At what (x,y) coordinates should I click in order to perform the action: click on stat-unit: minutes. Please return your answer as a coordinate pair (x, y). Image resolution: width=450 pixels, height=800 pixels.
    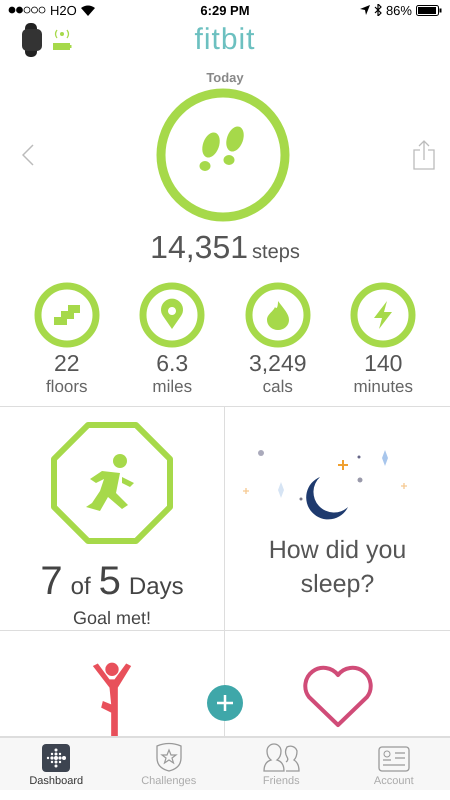
    Looking at the image, I should click on (383, 387).